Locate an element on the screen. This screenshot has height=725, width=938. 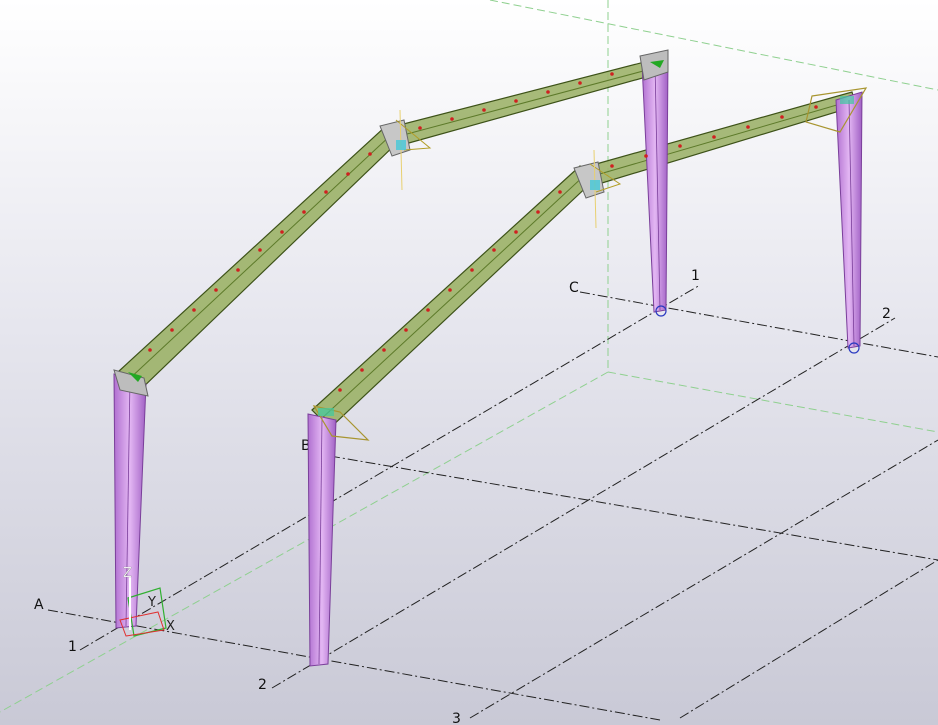
rafter-back-left is located at coordinates (526, 102).